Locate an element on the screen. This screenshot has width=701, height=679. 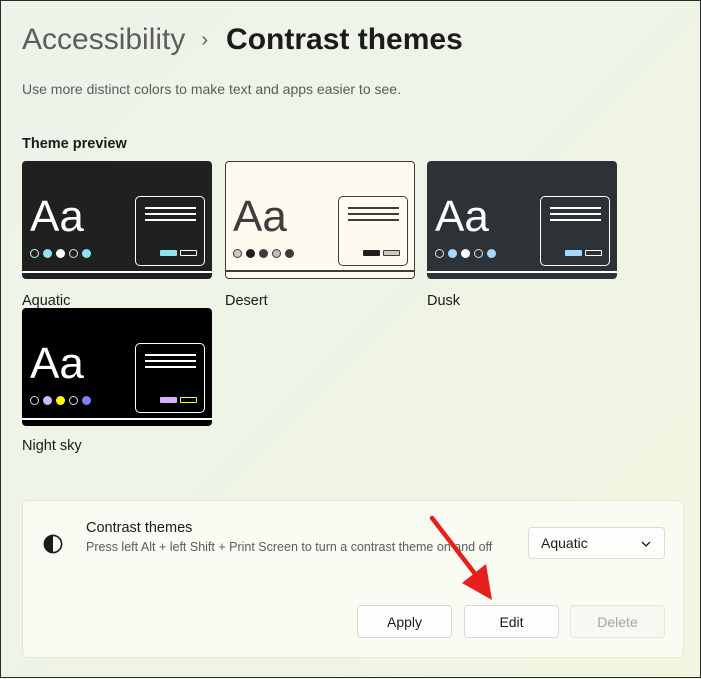
theme-desert: Aa Desert is located at coordinates (320, 235).